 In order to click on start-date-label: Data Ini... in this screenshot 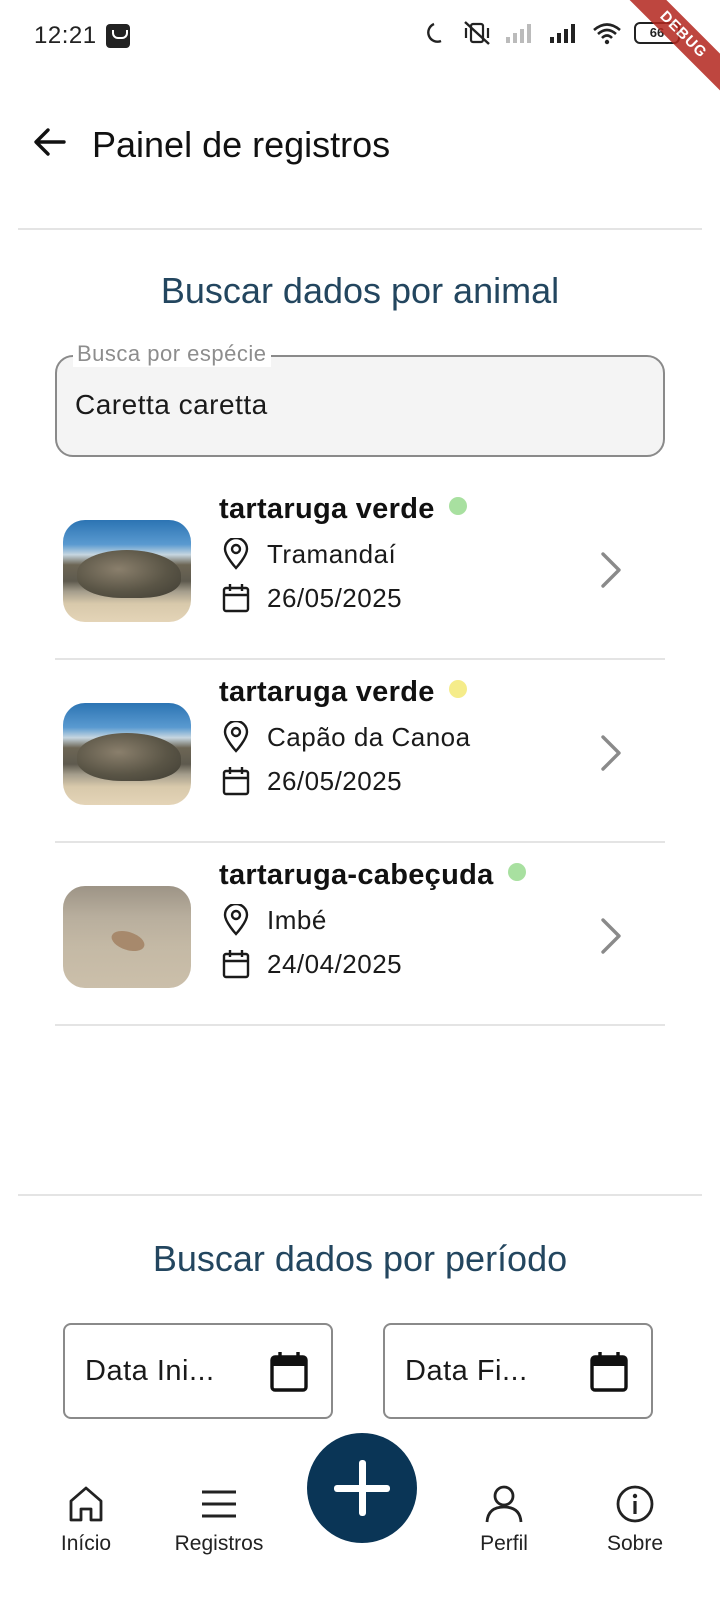, I will do `click(150, 1371)`.